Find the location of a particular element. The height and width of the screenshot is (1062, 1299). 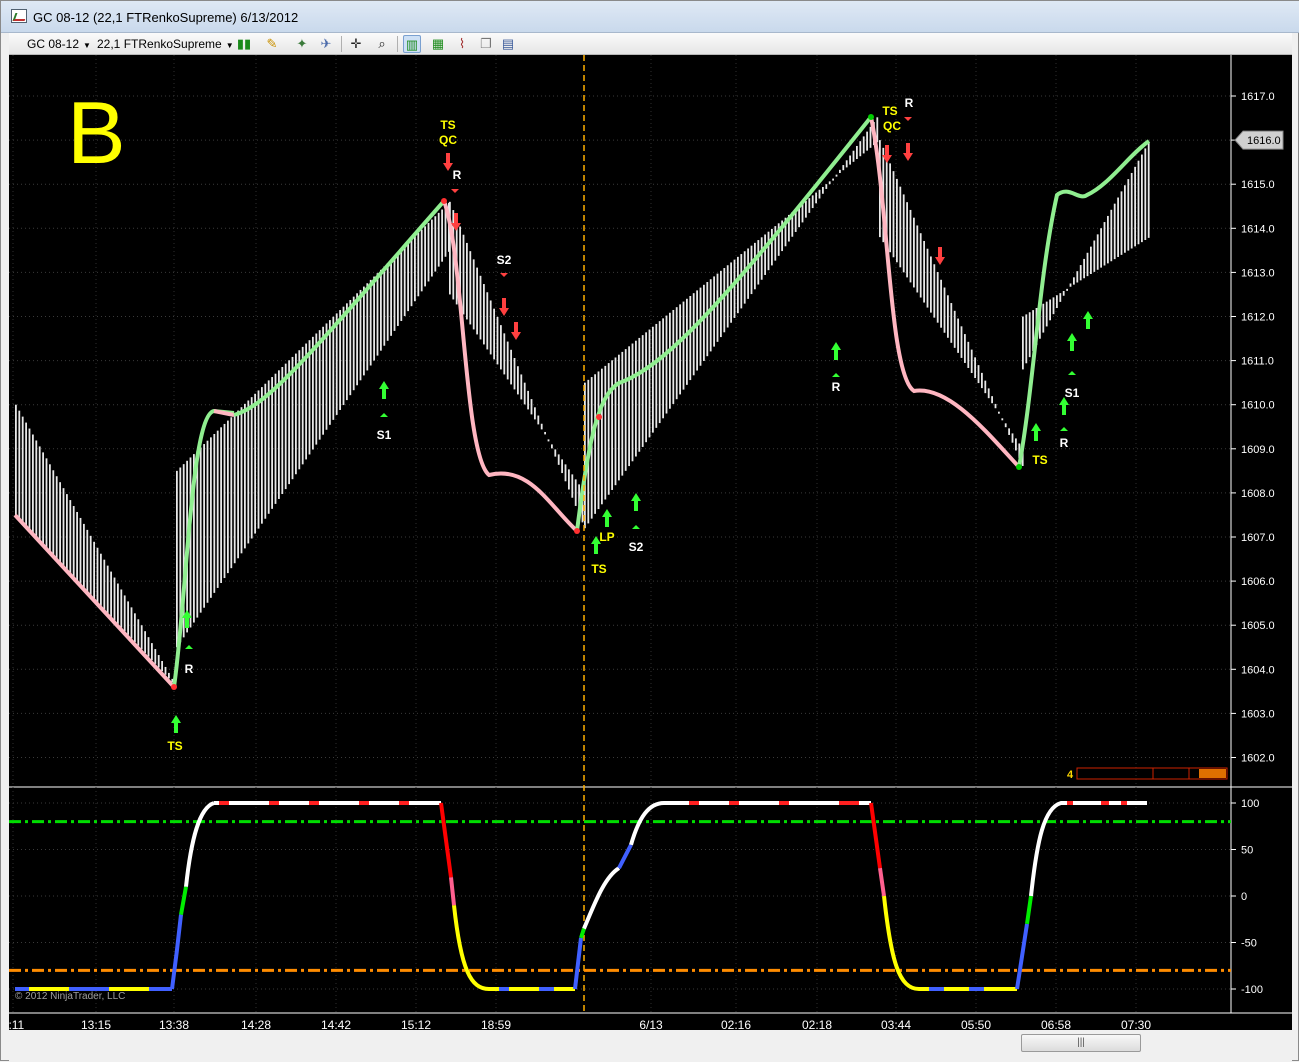

wand-icon: ✦ is located at coordinates (302, 44).